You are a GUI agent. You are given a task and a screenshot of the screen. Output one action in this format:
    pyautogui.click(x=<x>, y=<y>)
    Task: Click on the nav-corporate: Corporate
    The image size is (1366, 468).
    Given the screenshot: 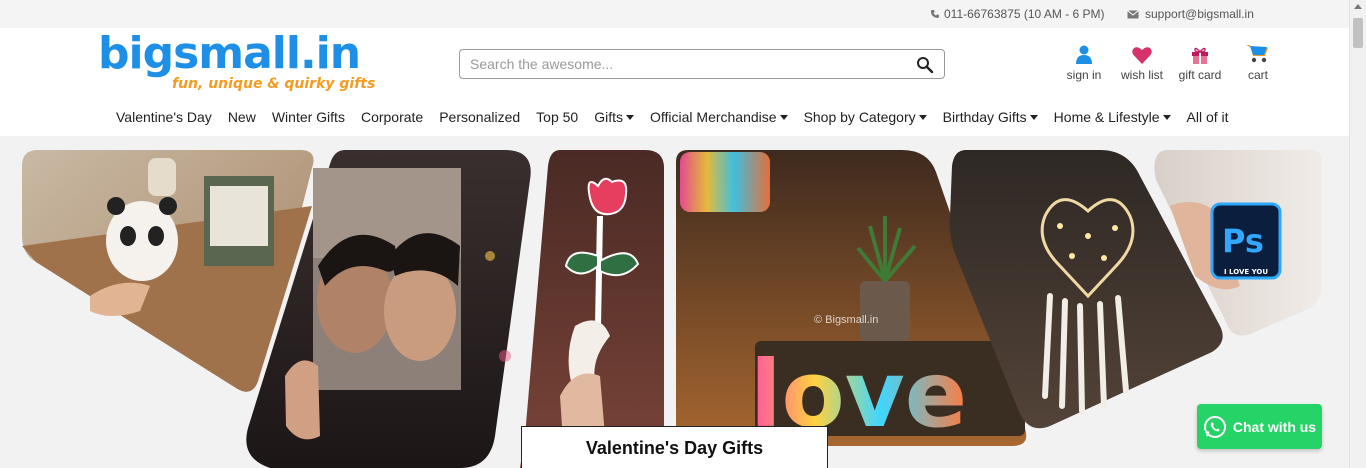 What is the action you would take?
    pyautogui.click(x=392, y=117)
    